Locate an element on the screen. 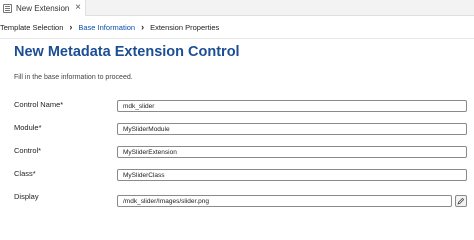 The height and width of the screenshot is (240, 474). edit-pencil-icon is located at coordinates (461, 201).